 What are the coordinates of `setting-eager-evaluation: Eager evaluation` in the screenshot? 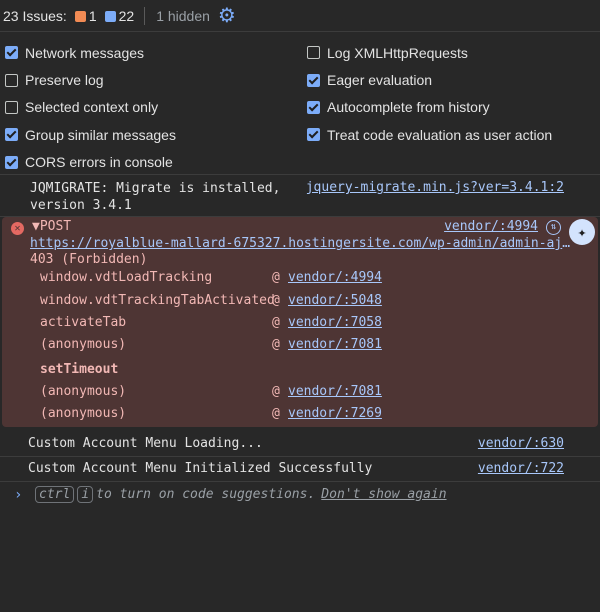 It's located at (451, 79).